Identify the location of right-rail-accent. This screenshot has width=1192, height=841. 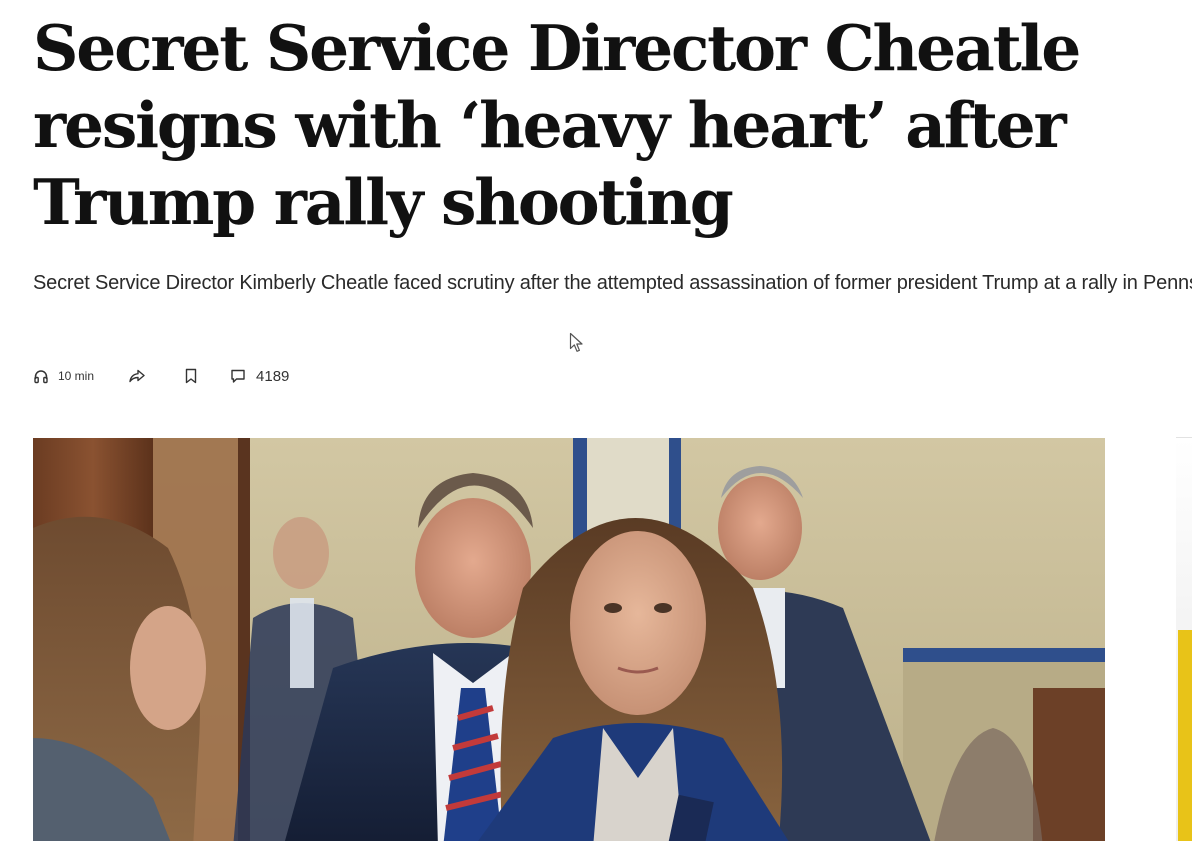
(1185, 735).